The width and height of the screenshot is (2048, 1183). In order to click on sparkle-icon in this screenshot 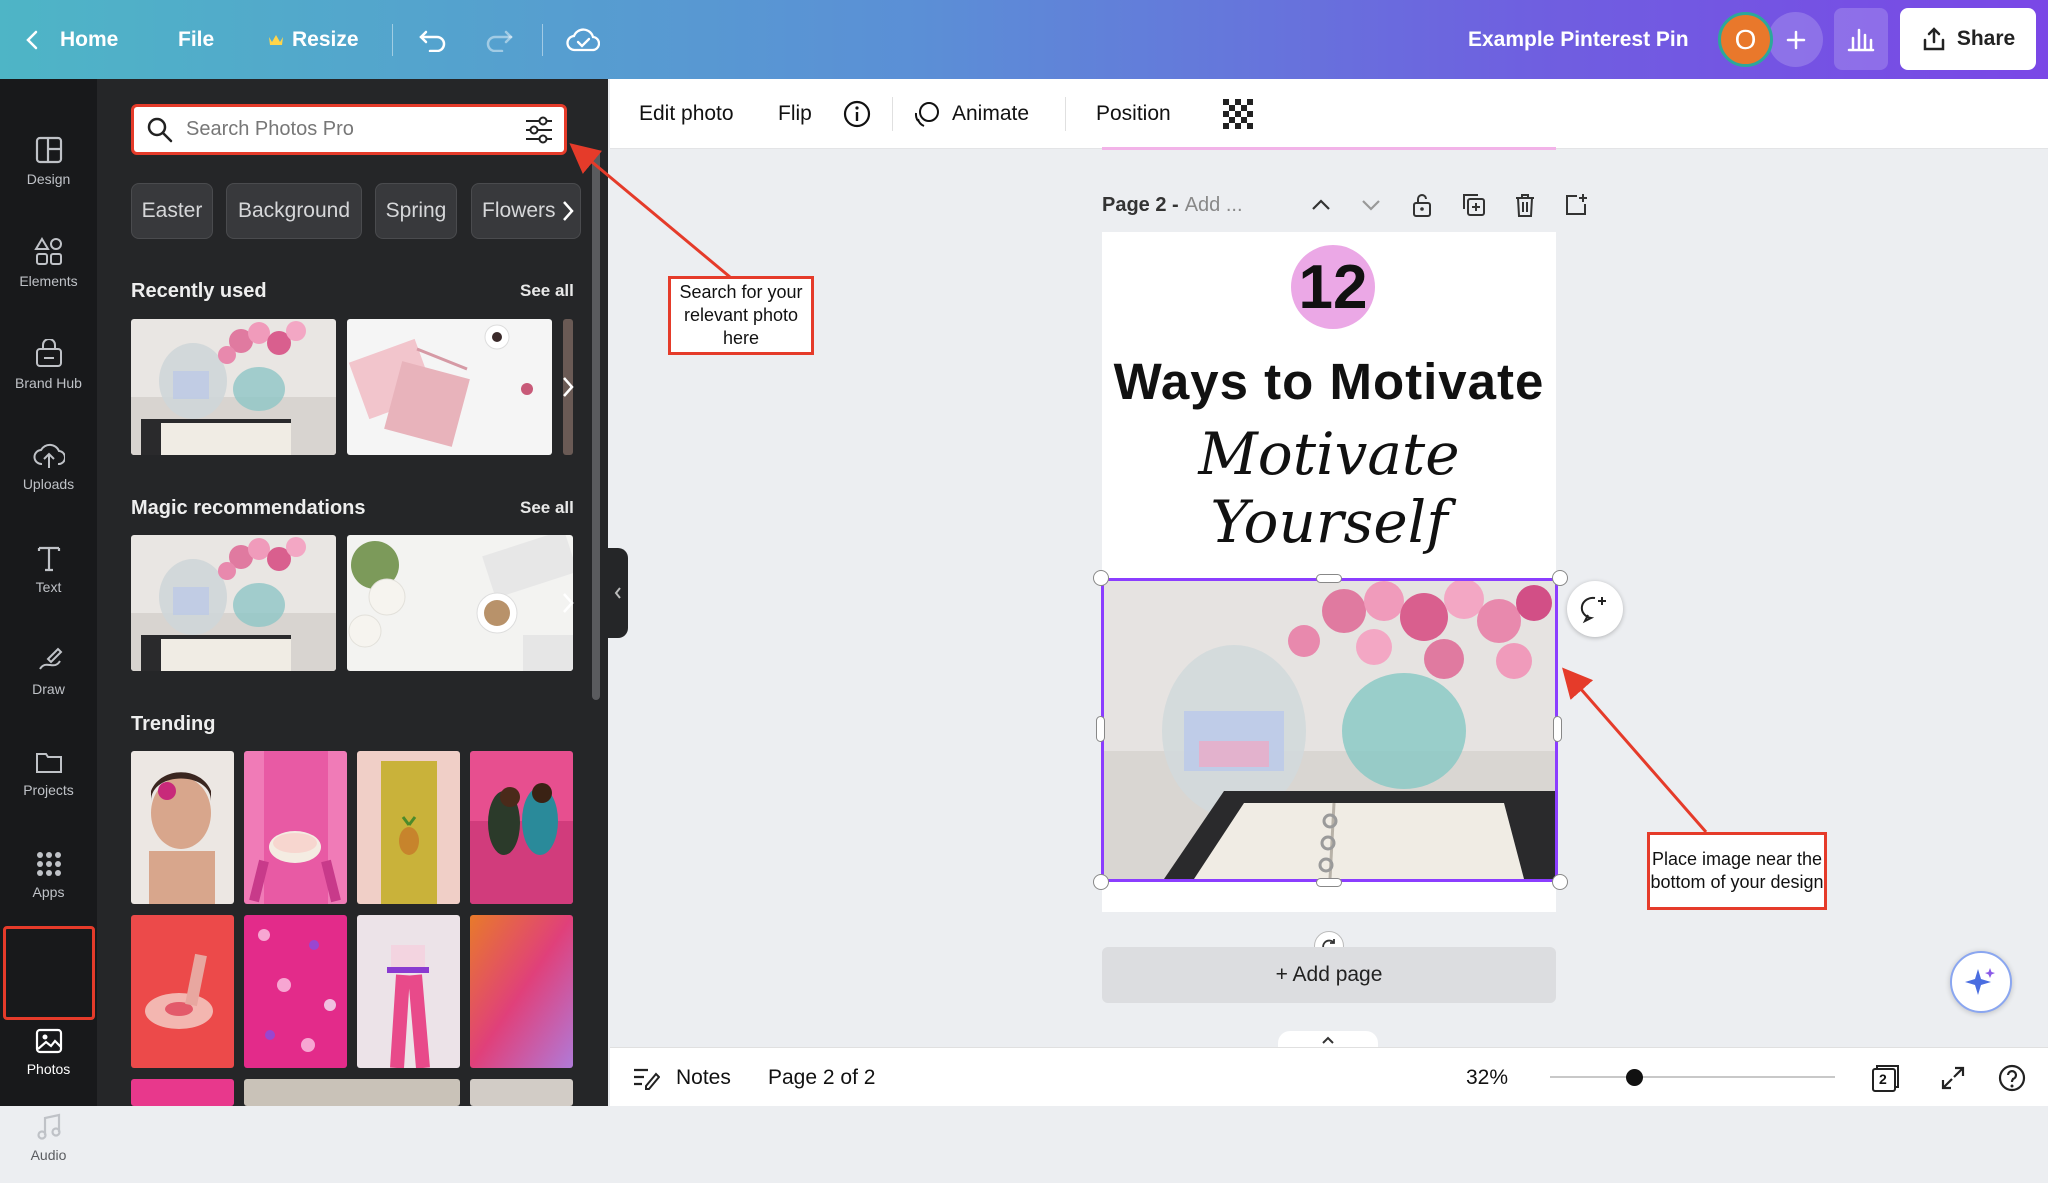, I will do `click(1981, 982)`.